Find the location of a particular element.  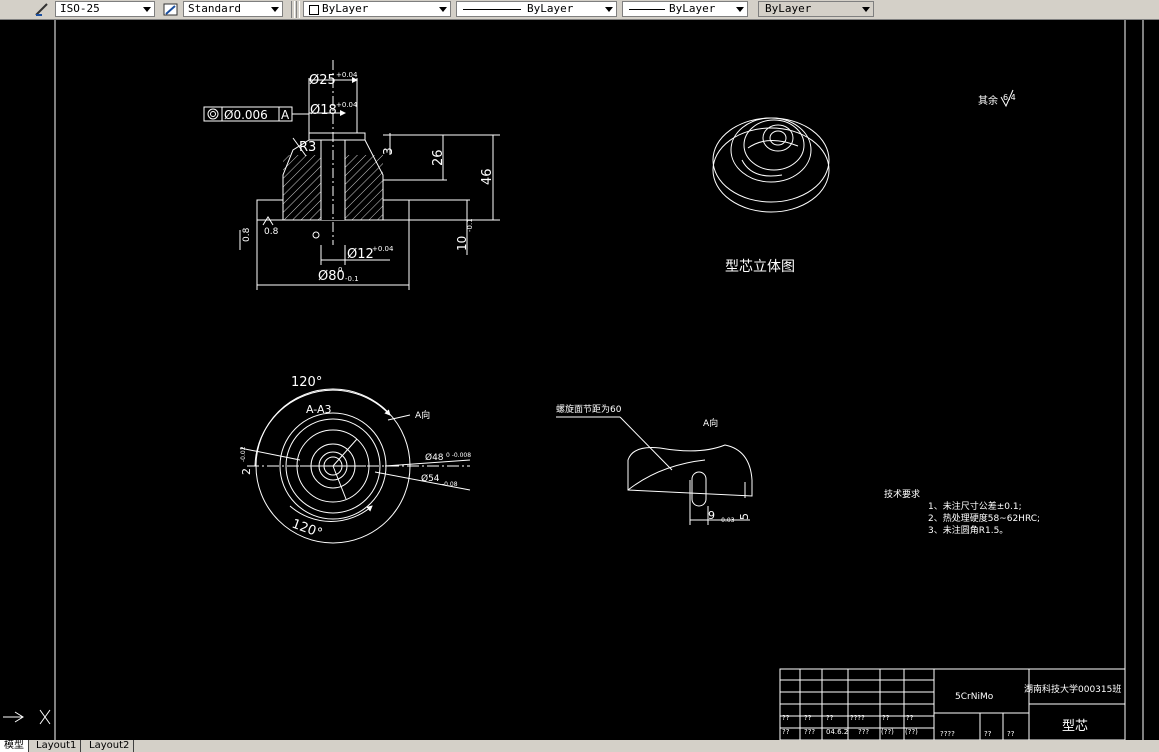

detail-view: 螺旋面节距为60 A向 5 9 -0.03 is located at coordinates (654, 464).